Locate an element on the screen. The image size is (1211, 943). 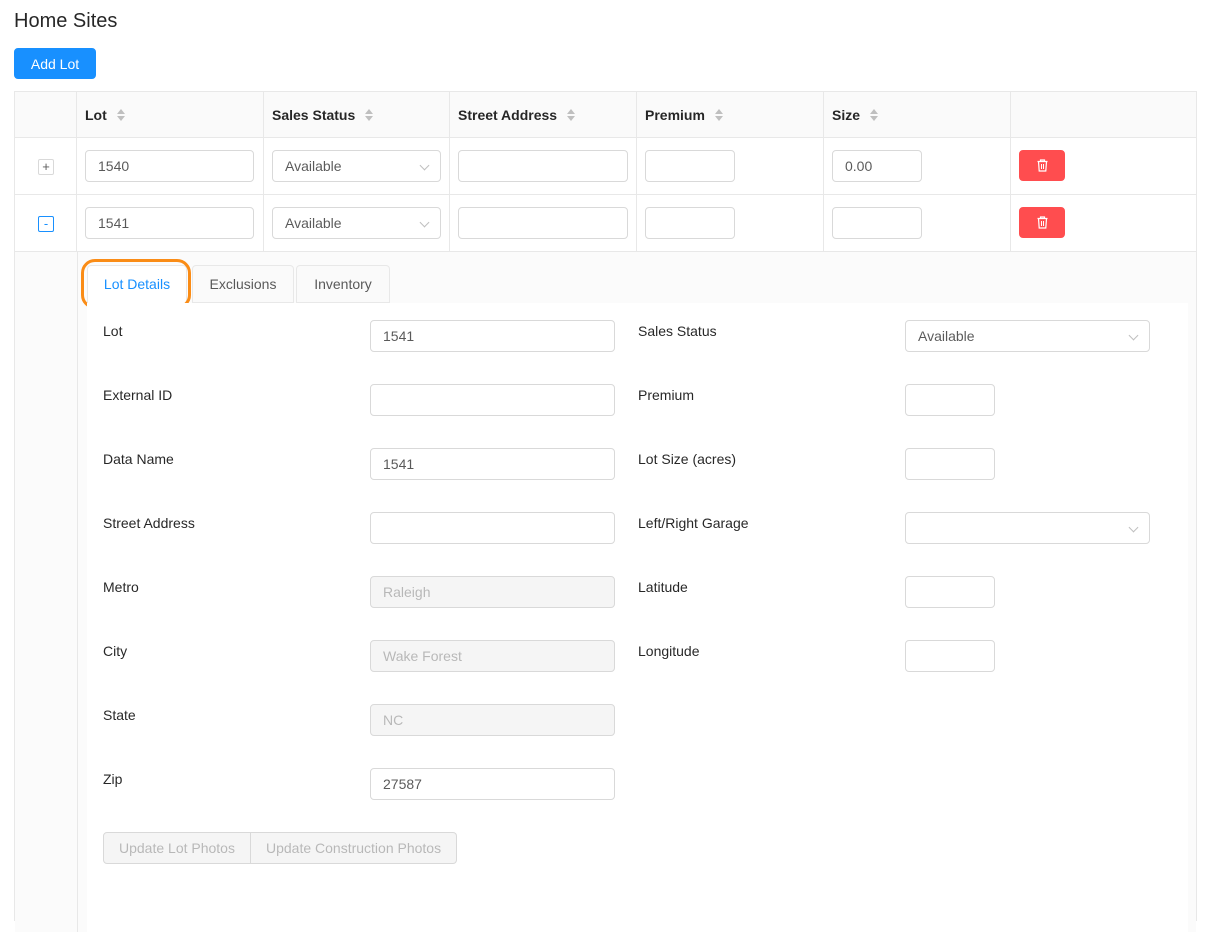
street-address-field is located at coordinates (492, 528).